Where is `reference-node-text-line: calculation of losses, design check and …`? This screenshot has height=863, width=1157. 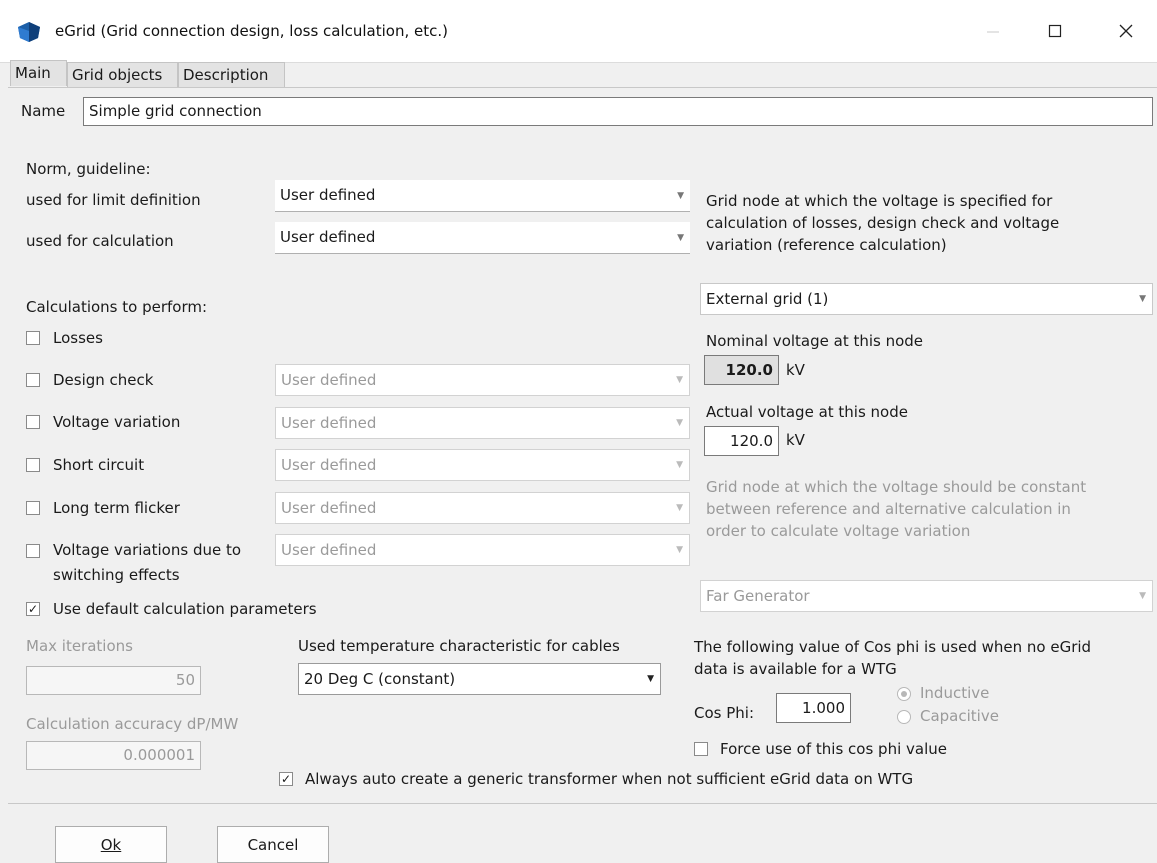 reference-node-text-line: calculation of losses, design check and … is located at coordinates (883, 223).